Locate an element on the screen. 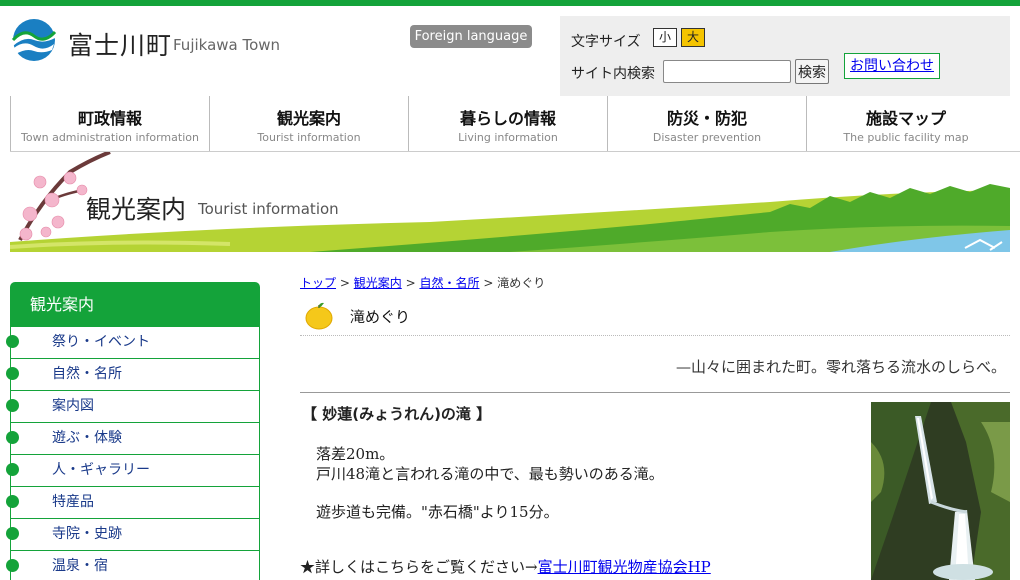 Image resolution: width=1020 pixels, height=580 pixels. foreign-language-button: Foreign language is located at coordinates (471, 36).